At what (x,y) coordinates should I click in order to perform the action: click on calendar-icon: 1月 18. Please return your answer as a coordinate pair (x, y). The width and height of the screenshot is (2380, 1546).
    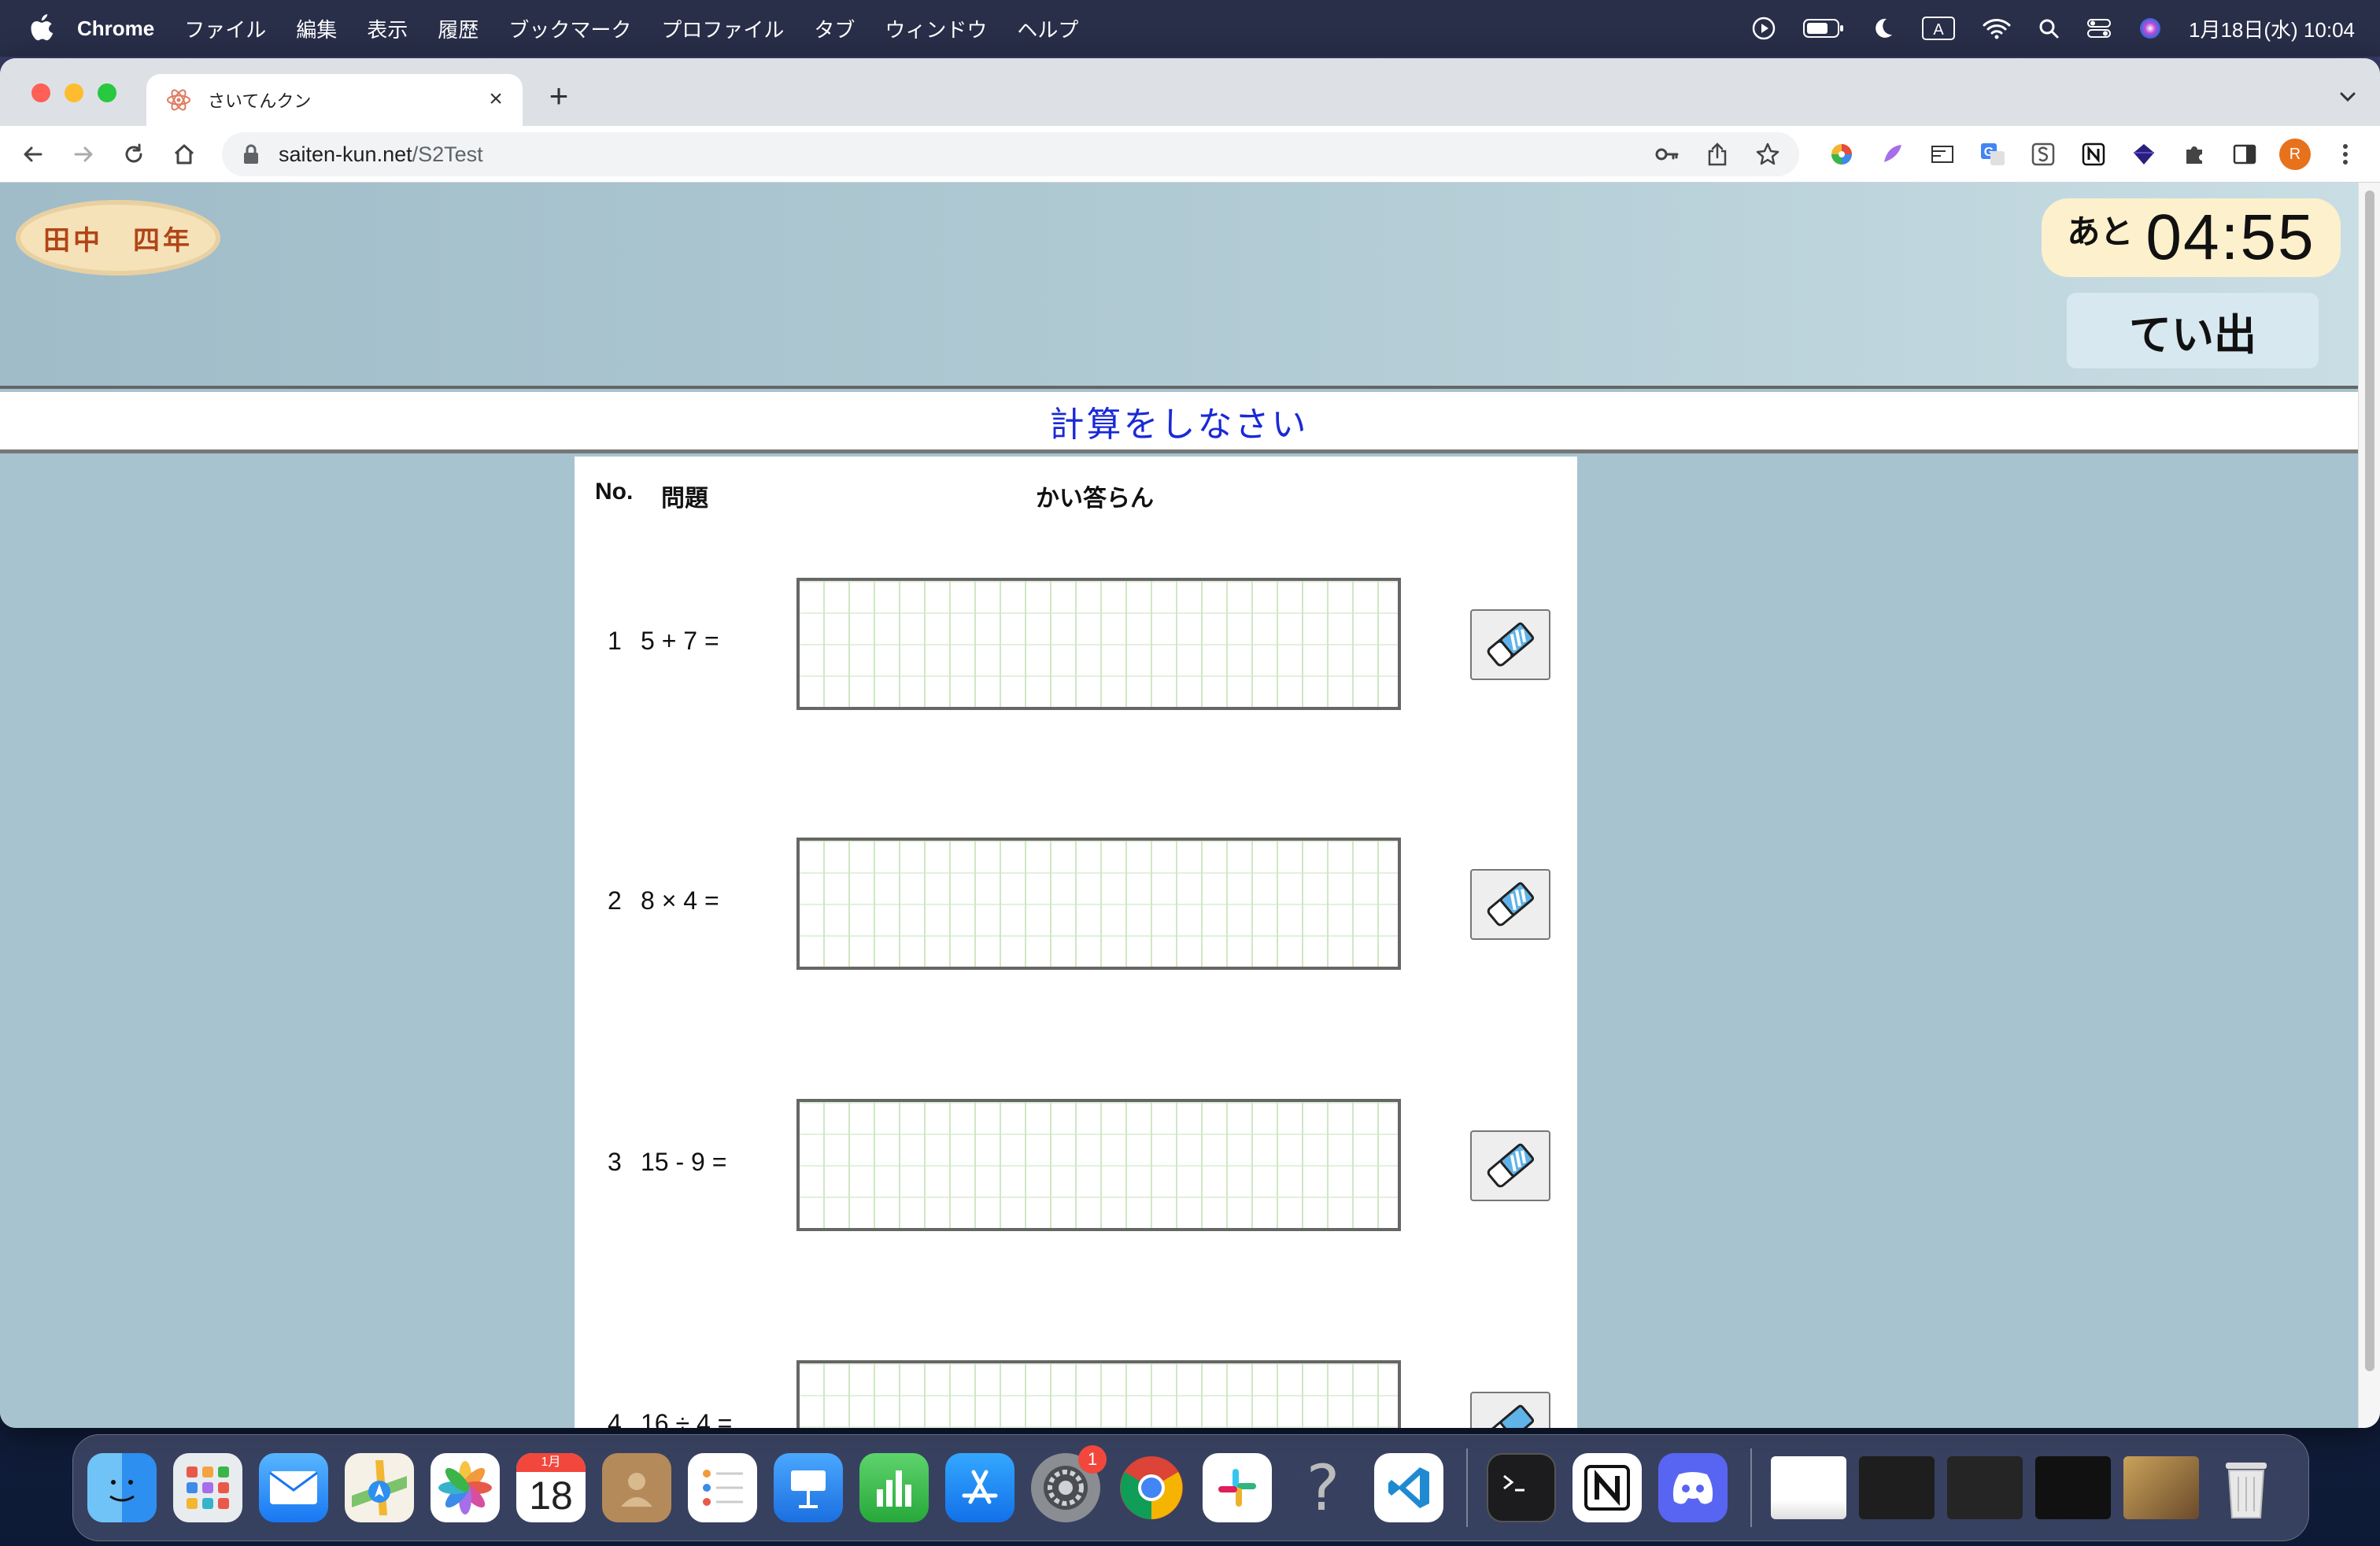
    Looking at the image, I should click on (551, 1487).